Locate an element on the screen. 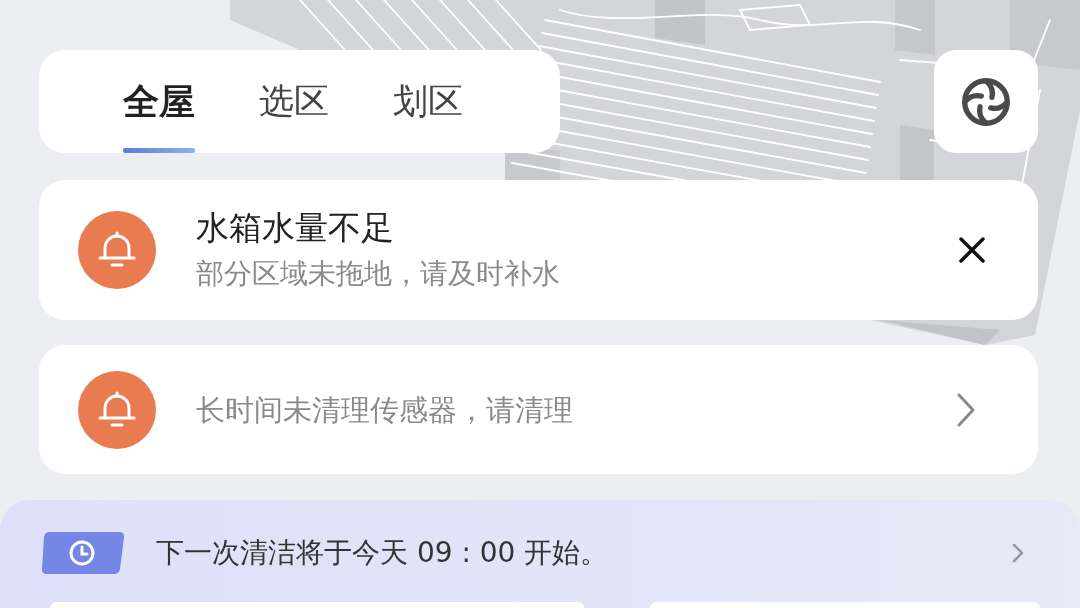  tab: 划区 is located at coordinates (428, 101).